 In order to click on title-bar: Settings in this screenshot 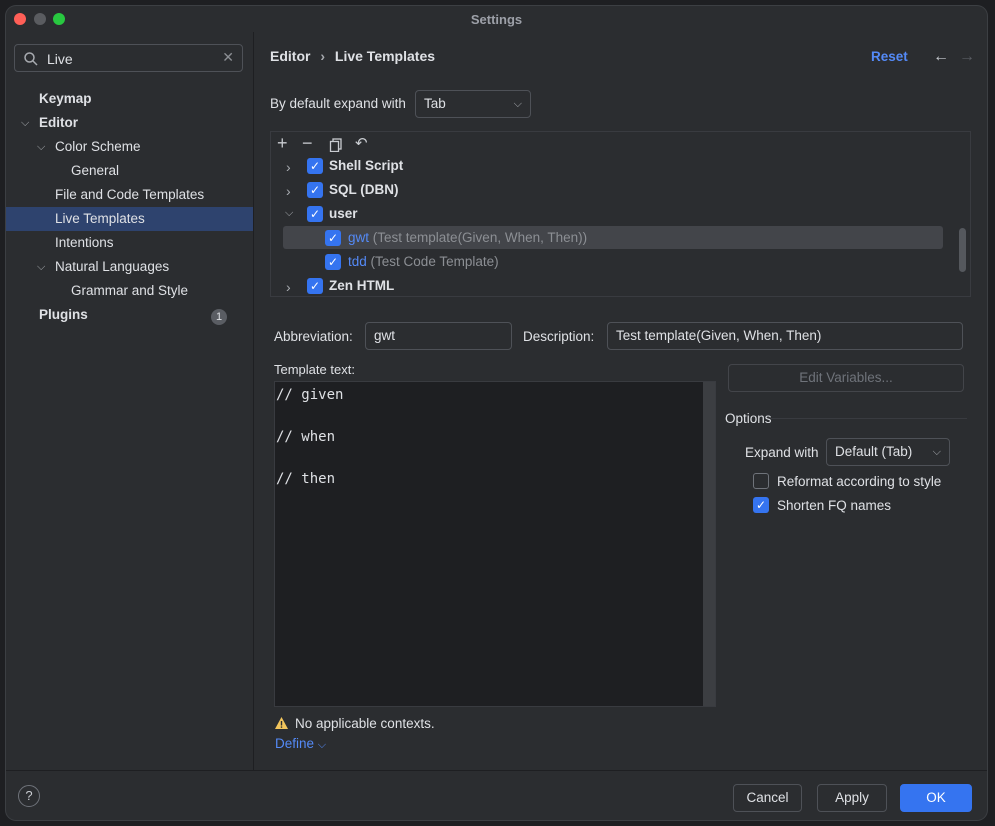, I will do `click(496, 19)`.